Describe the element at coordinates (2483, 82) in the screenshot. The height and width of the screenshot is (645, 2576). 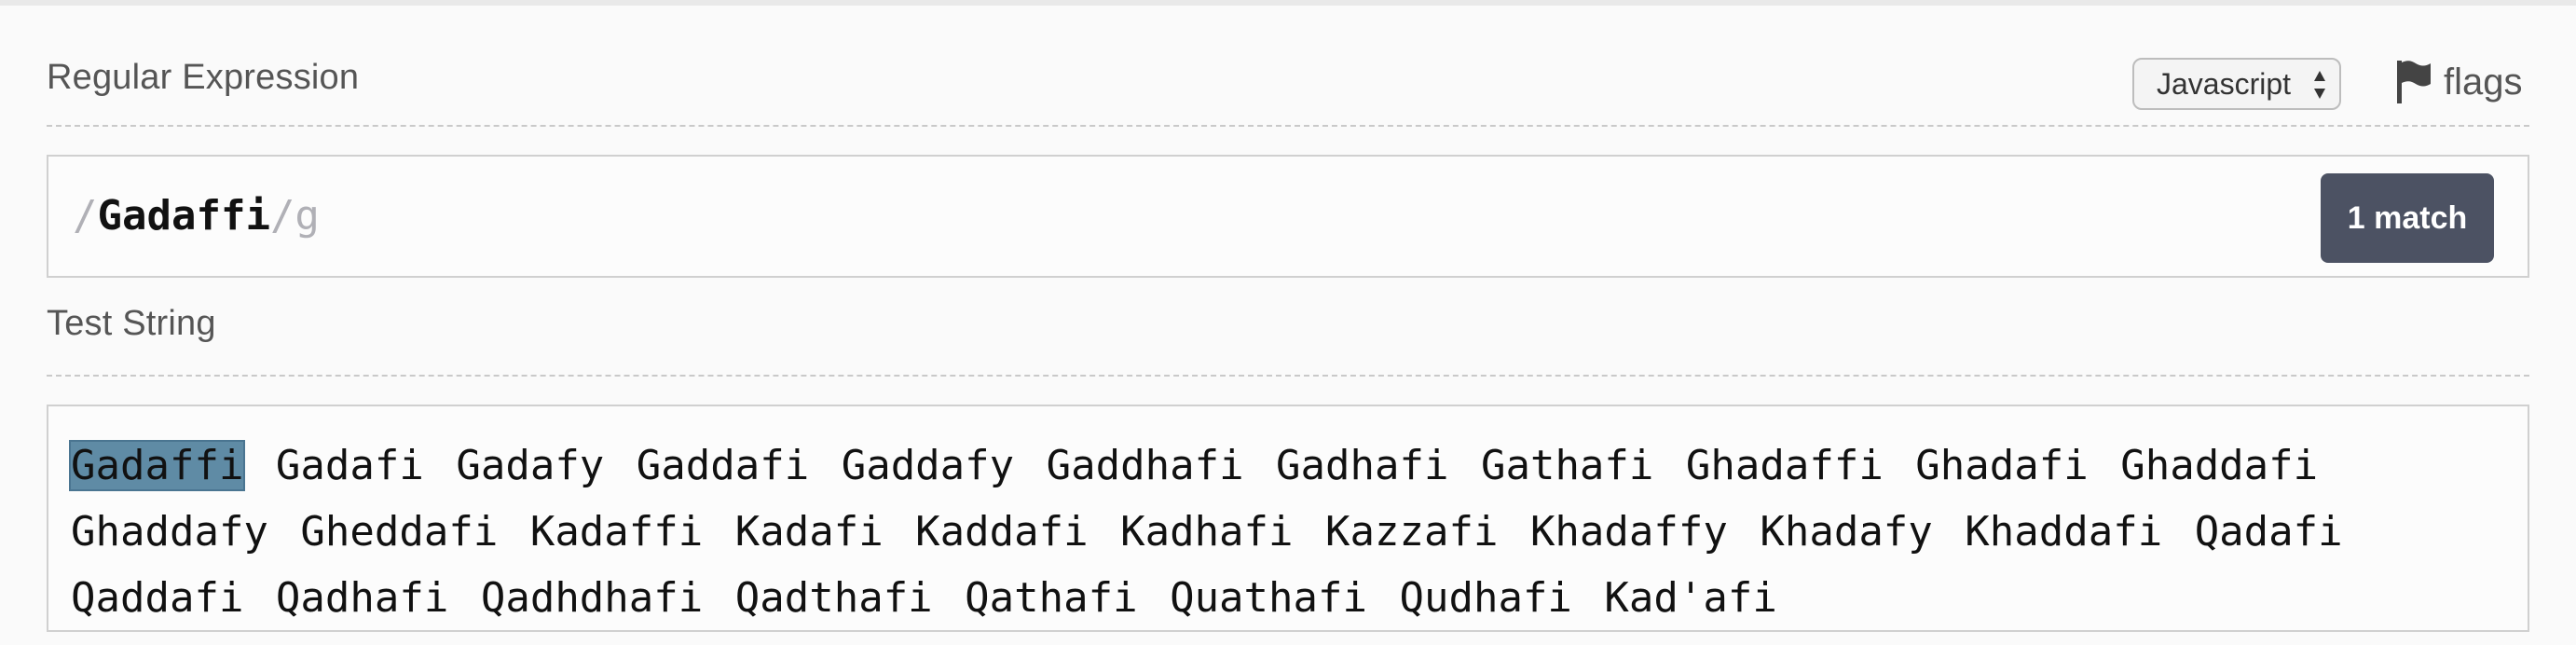
I see `flags-label: flags` at that location.